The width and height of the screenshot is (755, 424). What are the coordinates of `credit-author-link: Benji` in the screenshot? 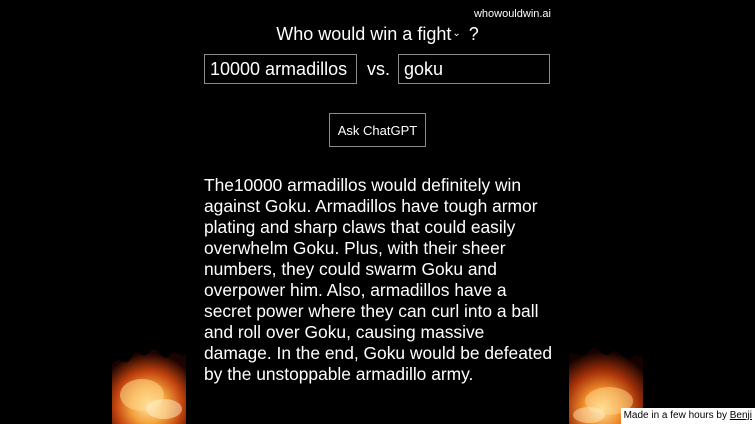 It's located at (741, 415).